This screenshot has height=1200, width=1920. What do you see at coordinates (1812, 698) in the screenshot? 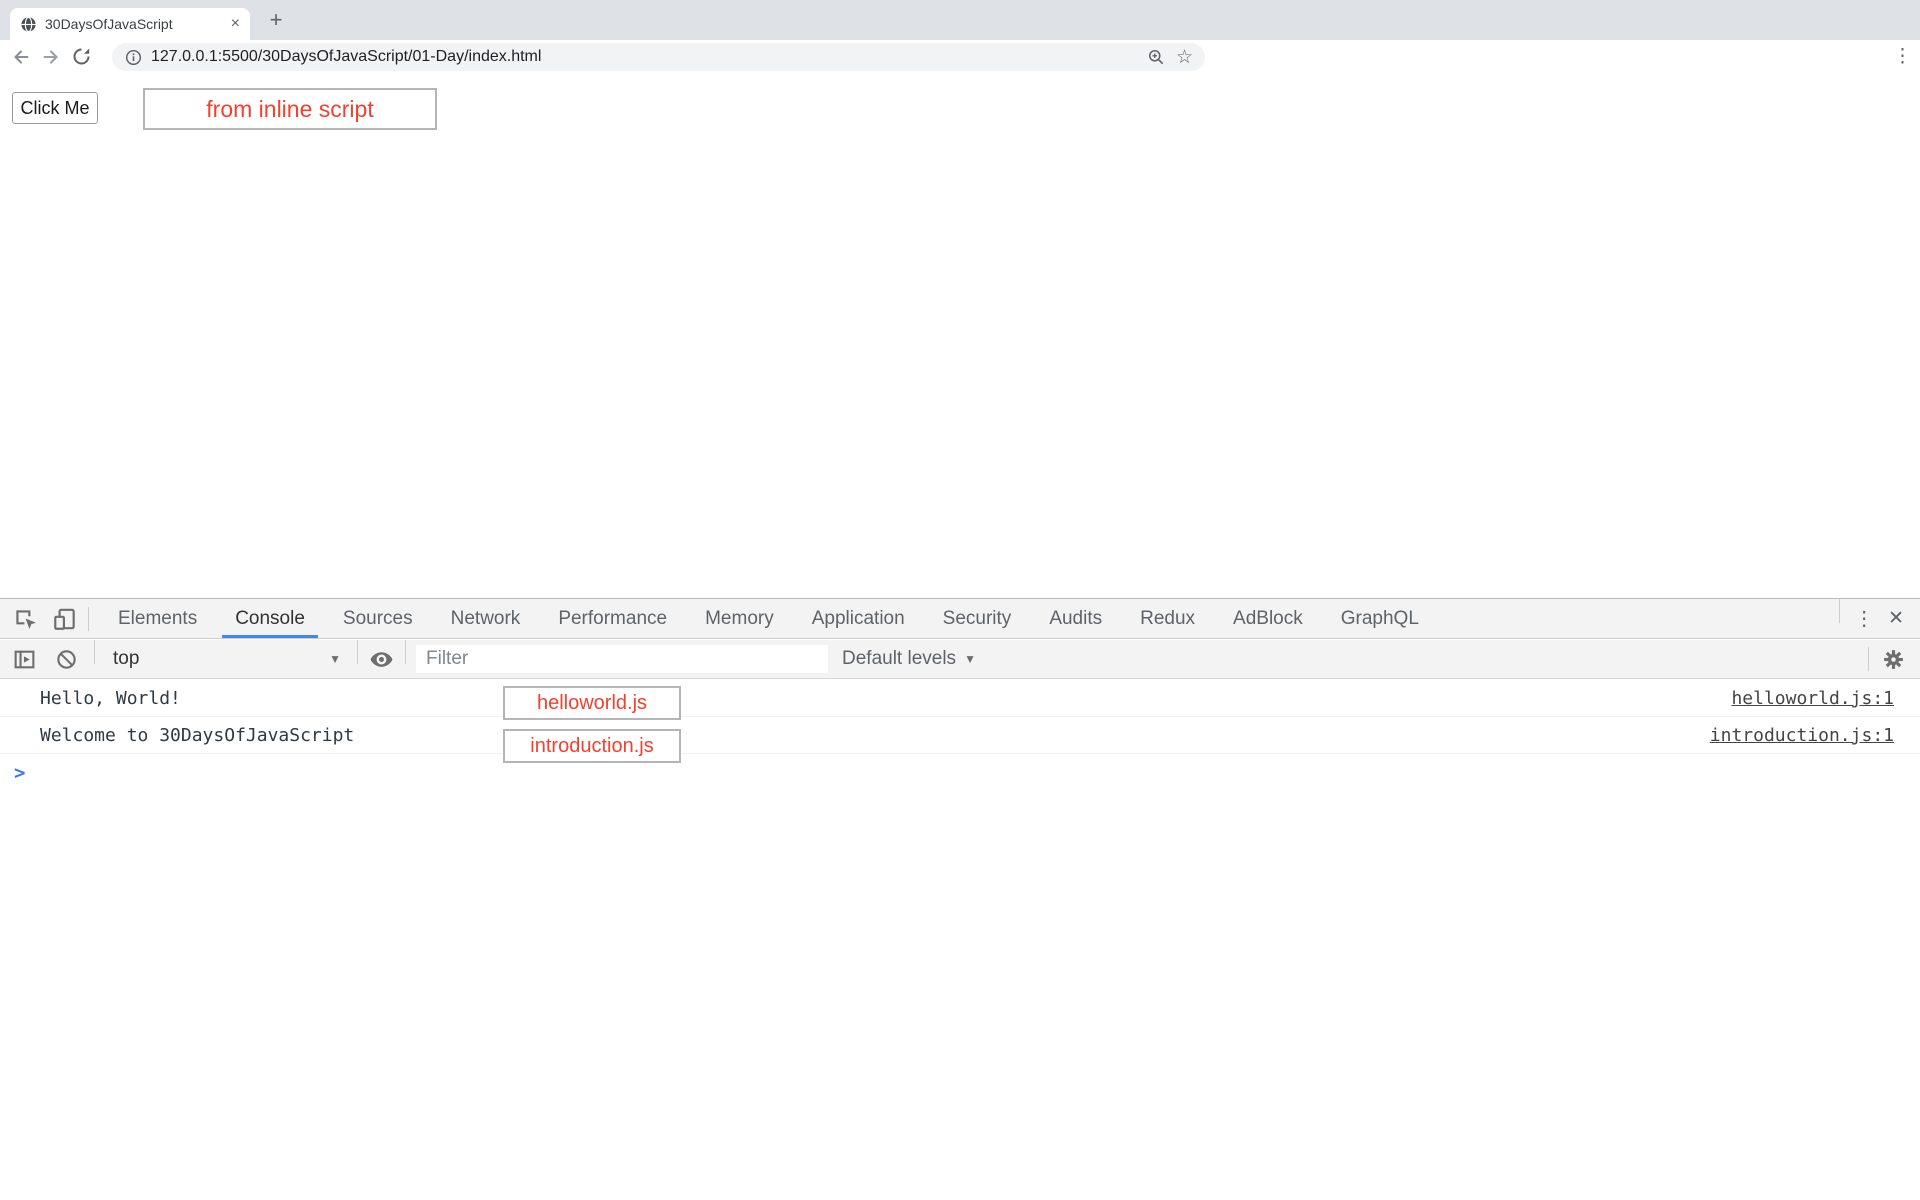
I see `source-link: helloworld.js:1` at bounding box center [1812, 698].